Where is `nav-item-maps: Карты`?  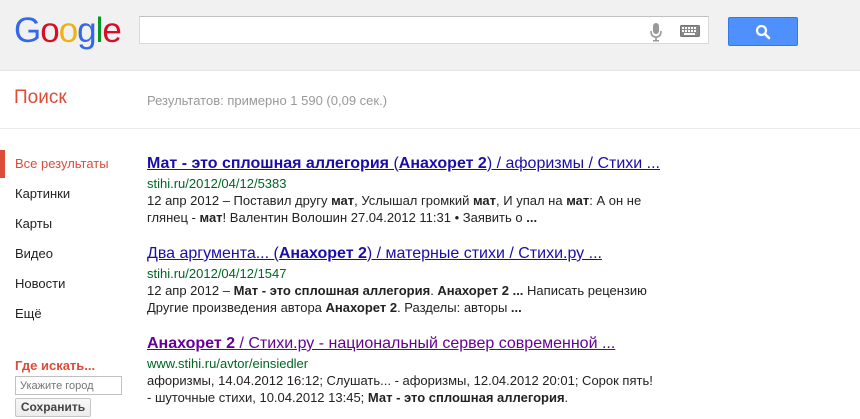
nav-item-maps: Карты is located at coordinates (33, 223).